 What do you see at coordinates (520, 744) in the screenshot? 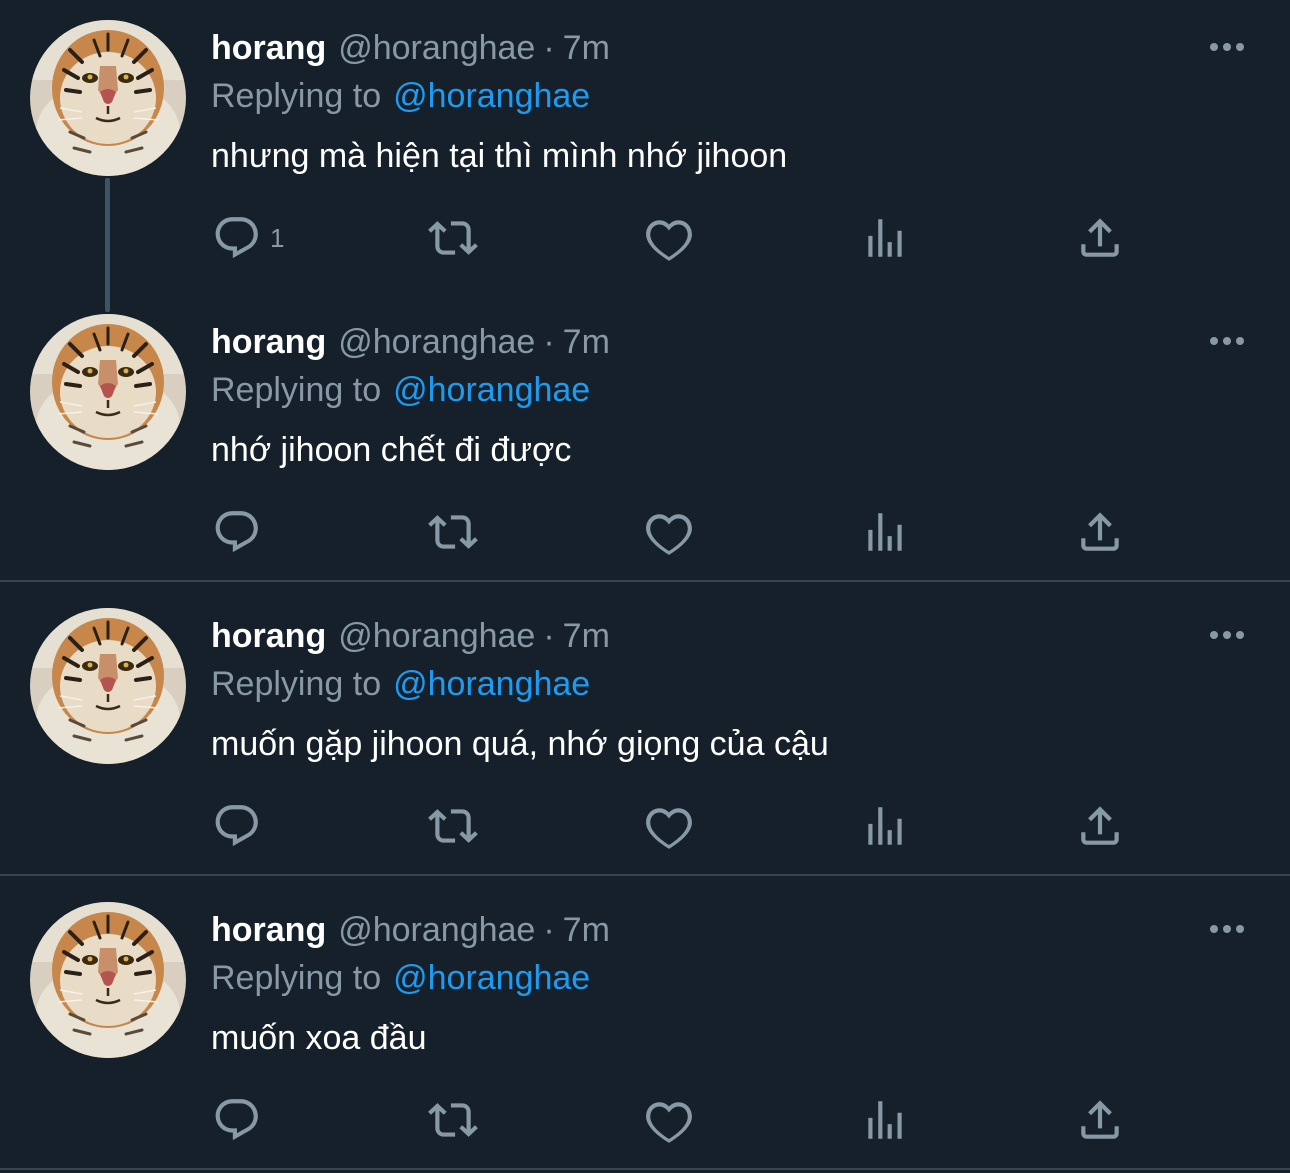
I see `tweet-text: muốn gặp jihoon quá, nhớ giọng của cậu` at bounding box center [520, 744].